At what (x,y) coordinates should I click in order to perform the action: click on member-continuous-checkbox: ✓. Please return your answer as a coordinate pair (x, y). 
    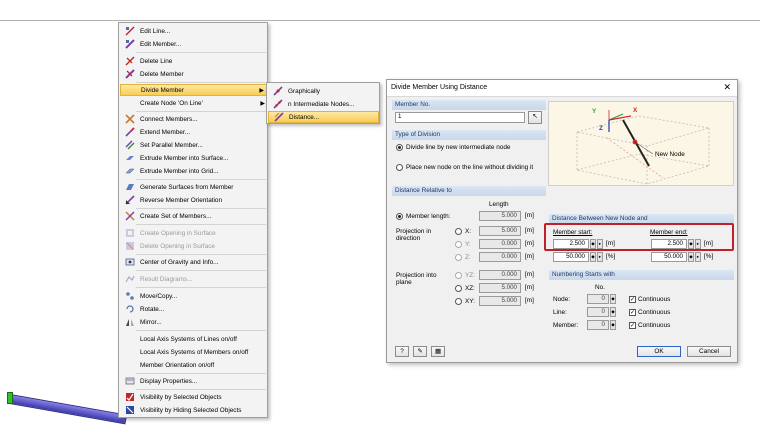
    Looking at the image, I should click on (632, 325).